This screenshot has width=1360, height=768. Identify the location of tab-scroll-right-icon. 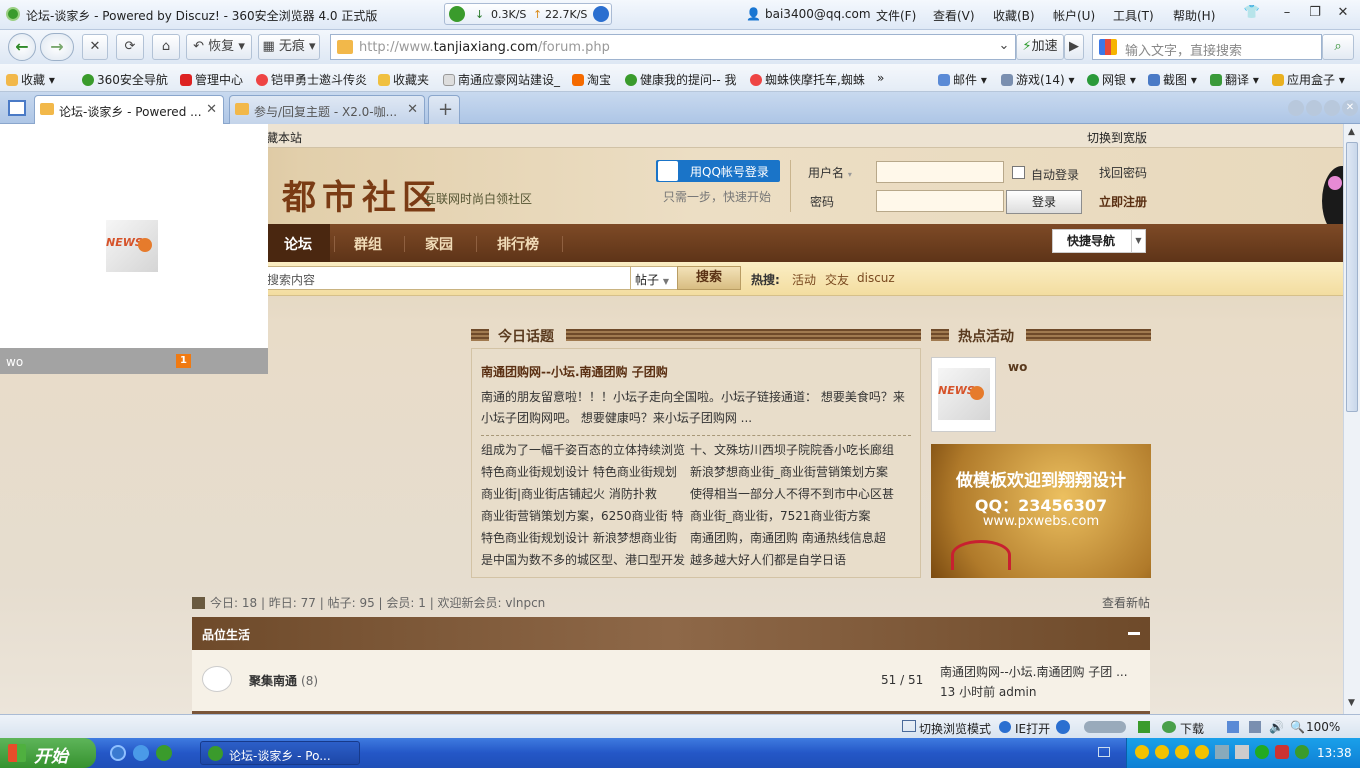
(1314, 108).